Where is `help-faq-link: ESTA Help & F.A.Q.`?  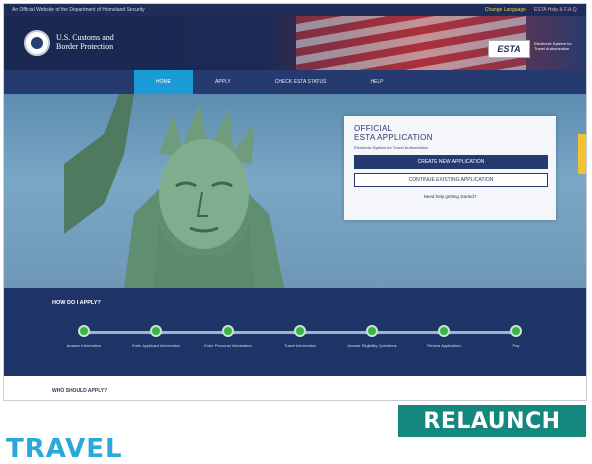 help-faq-link: ESTA Help & F.A.Q. is located at coordinates (556, 10).